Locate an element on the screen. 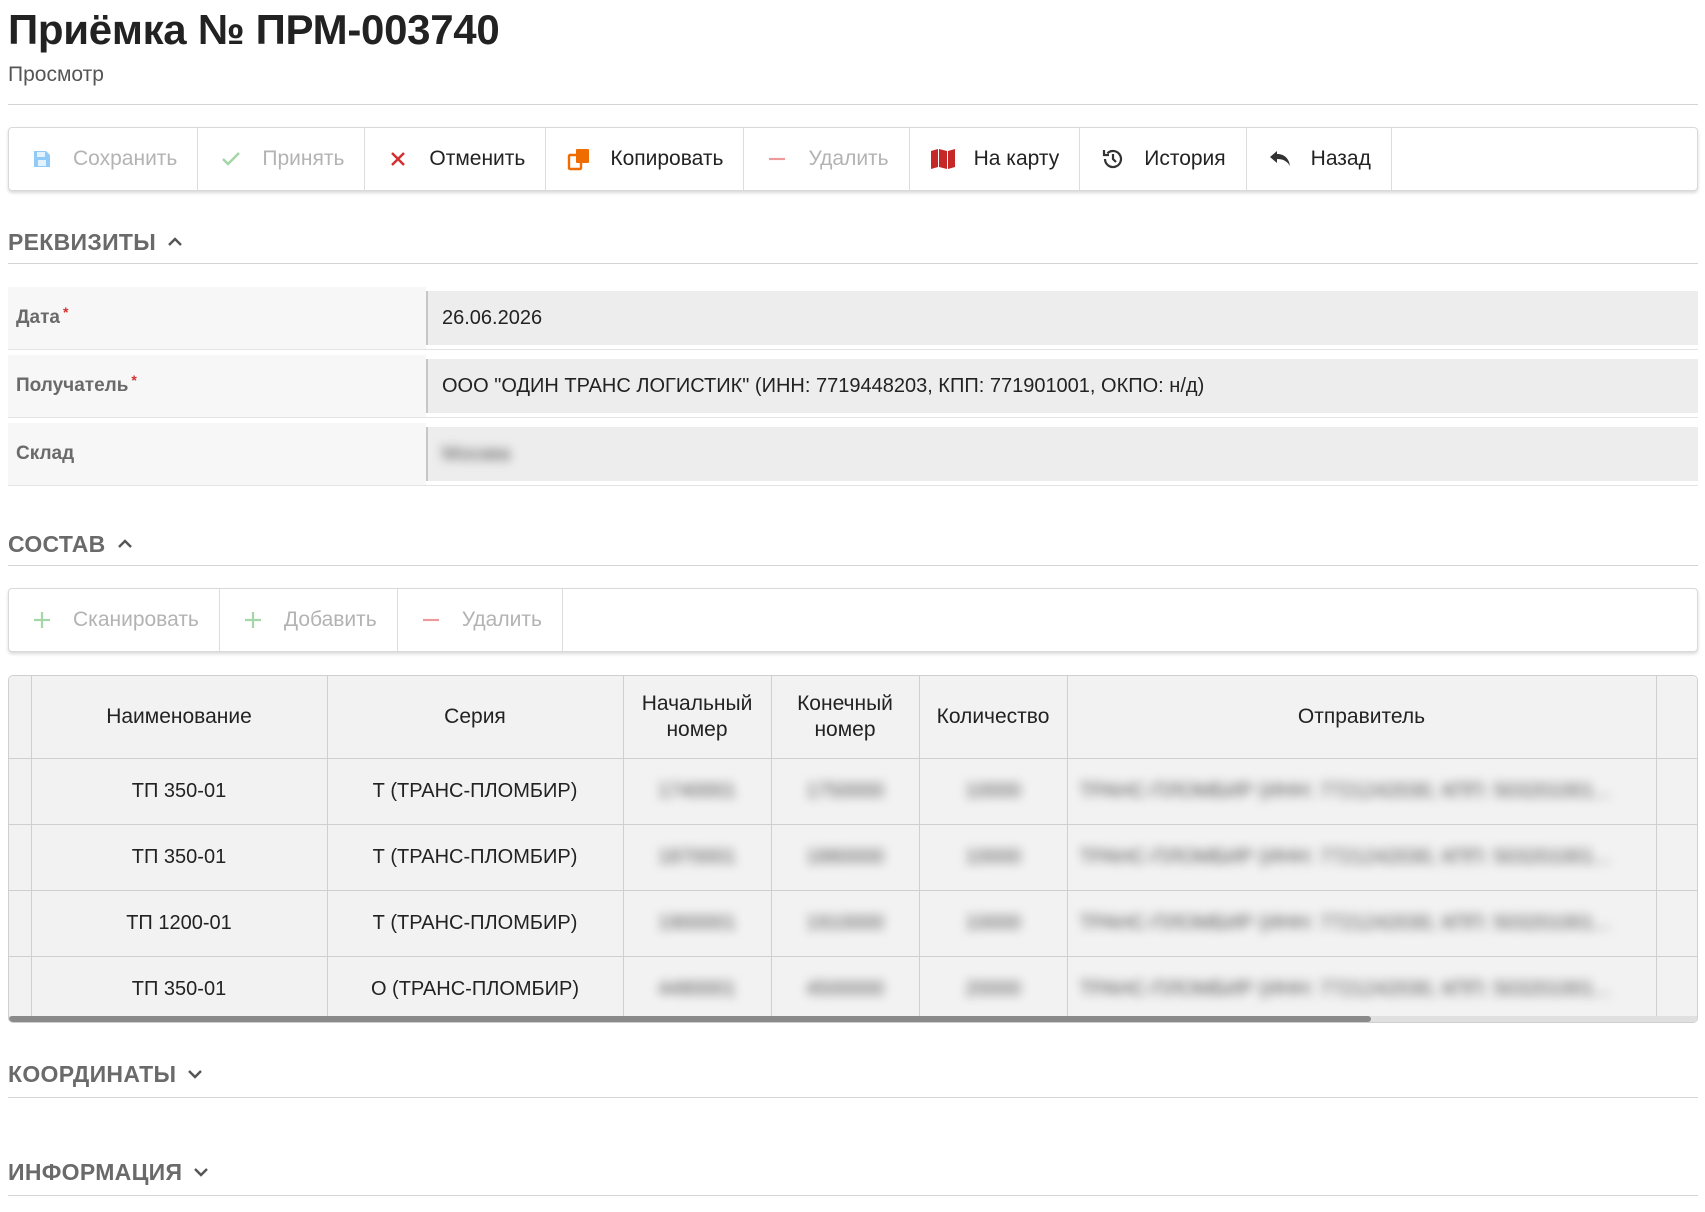  cell-start-value: 4480001 is located at coordinates (697, 989).